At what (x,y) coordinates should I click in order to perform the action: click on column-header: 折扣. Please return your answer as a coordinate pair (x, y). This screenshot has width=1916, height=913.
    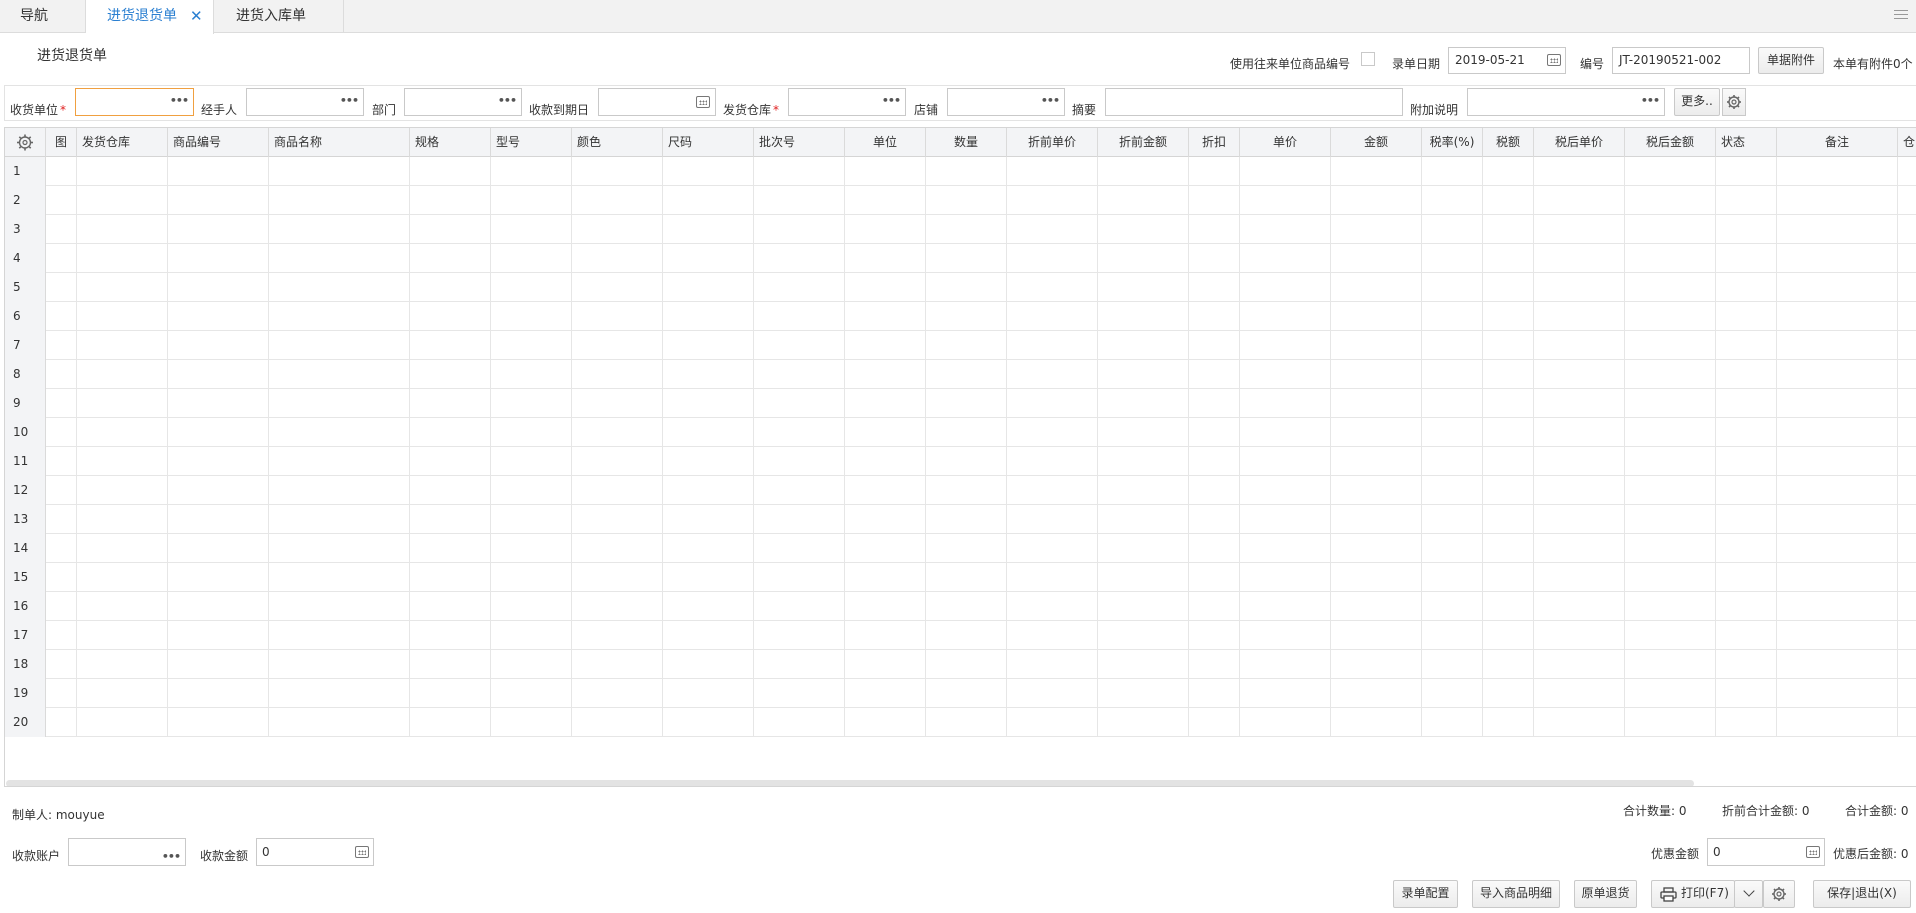
    Looking at the image, I should click on (1214, 142).